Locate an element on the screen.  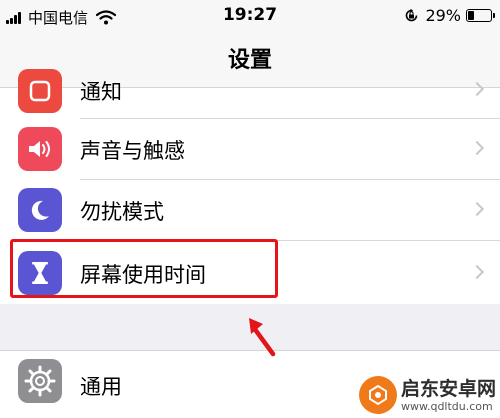
pointer-arrow-icon is located at coordinates (262, 337).